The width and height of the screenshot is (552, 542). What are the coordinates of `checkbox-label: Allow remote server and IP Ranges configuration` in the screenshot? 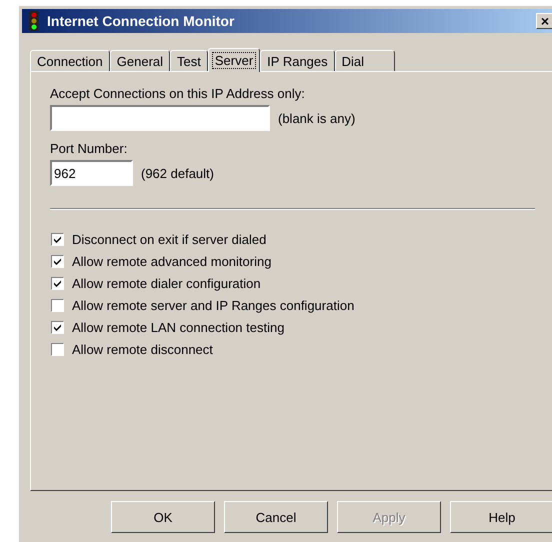 It's located at (213, 305).